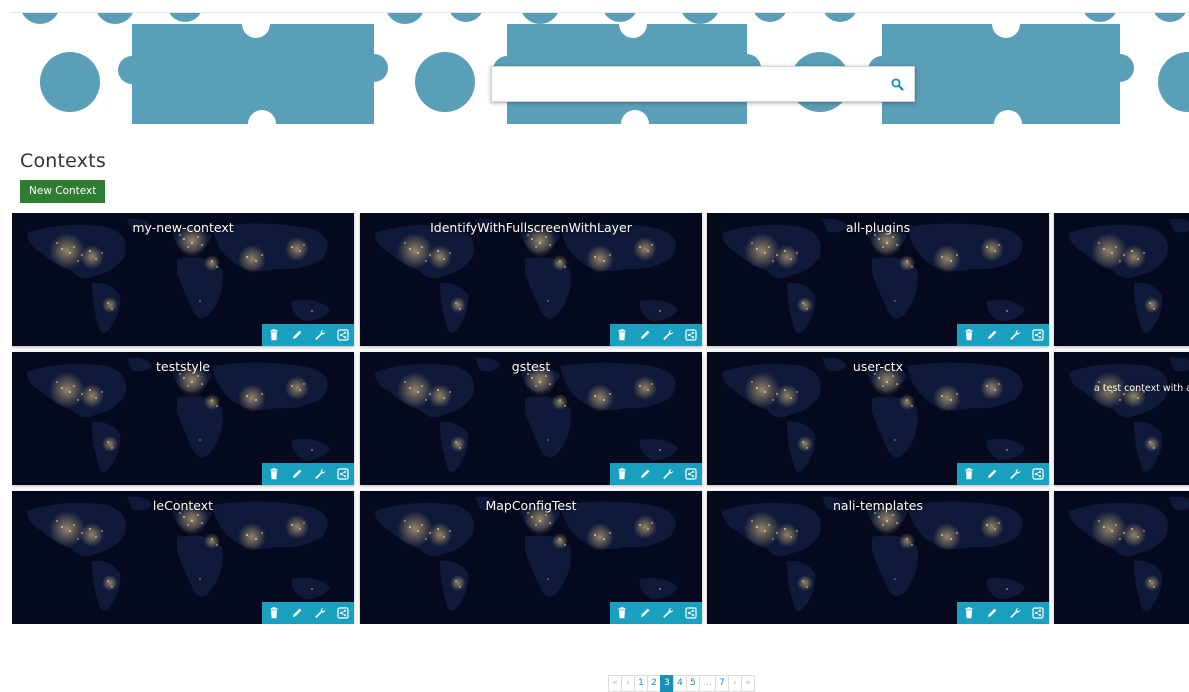 This screenshot has height=692, width=1189. Describe the element at coordinates (667, 683) in the screenshot. I see `pagination-page-active: 3` at that location.